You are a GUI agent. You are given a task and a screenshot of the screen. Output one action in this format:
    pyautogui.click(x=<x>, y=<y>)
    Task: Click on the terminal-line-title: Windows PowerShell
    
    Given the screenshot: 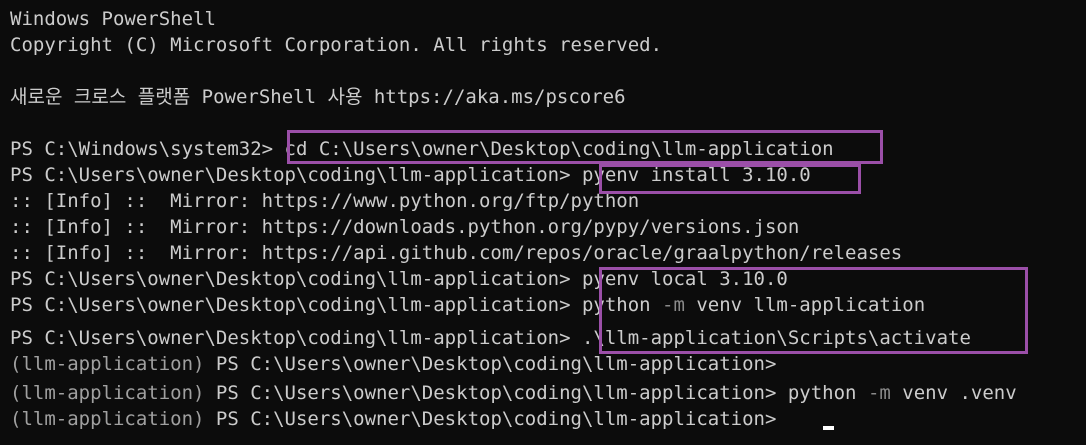 What is the action you would take?
    pyautogui.click(x=113, y=19)
    